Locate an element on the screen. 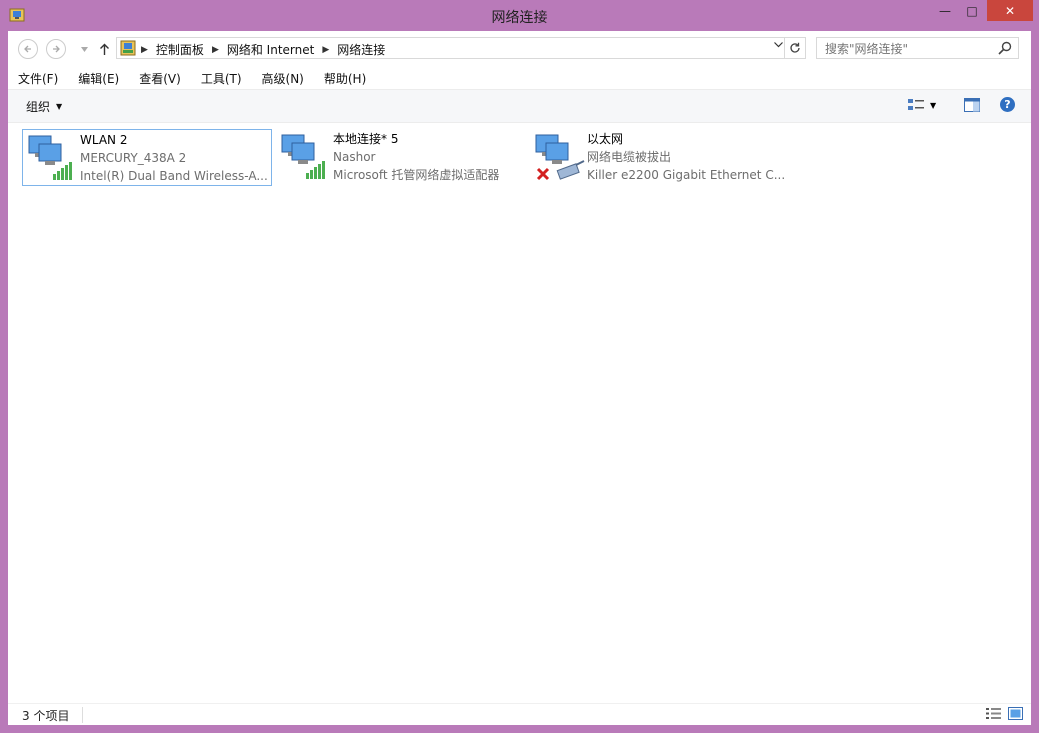 The image size is (1039, 733). arrow-right-icon is located at coordinates (56, 49).